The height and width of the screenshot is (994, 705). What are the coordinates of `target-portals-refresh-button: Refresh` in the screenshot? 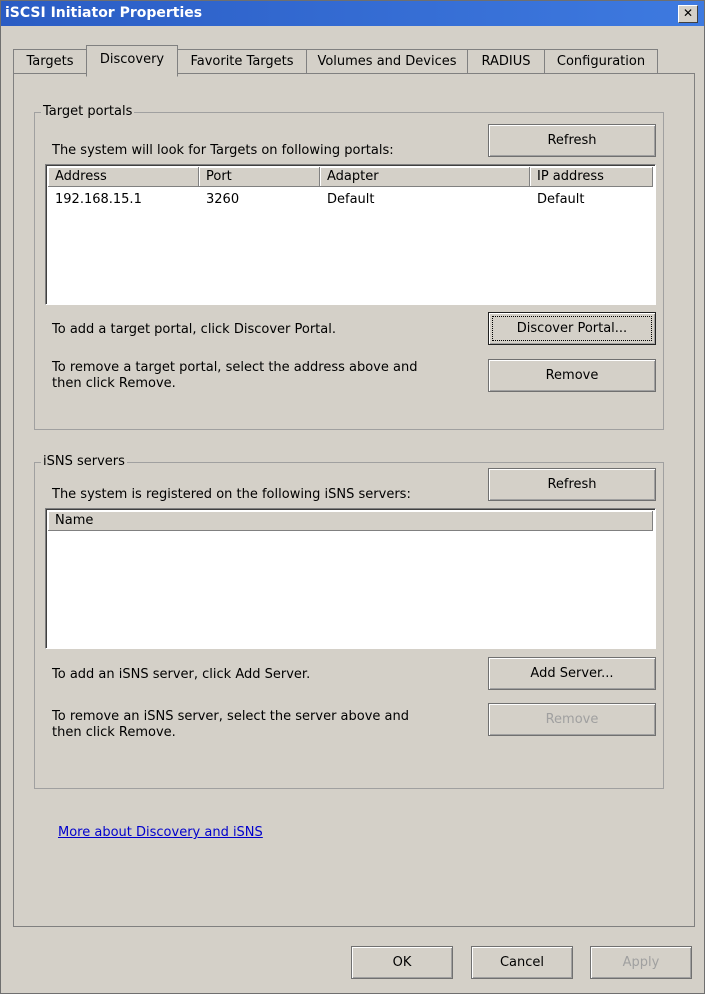 It's located at (572, 140).